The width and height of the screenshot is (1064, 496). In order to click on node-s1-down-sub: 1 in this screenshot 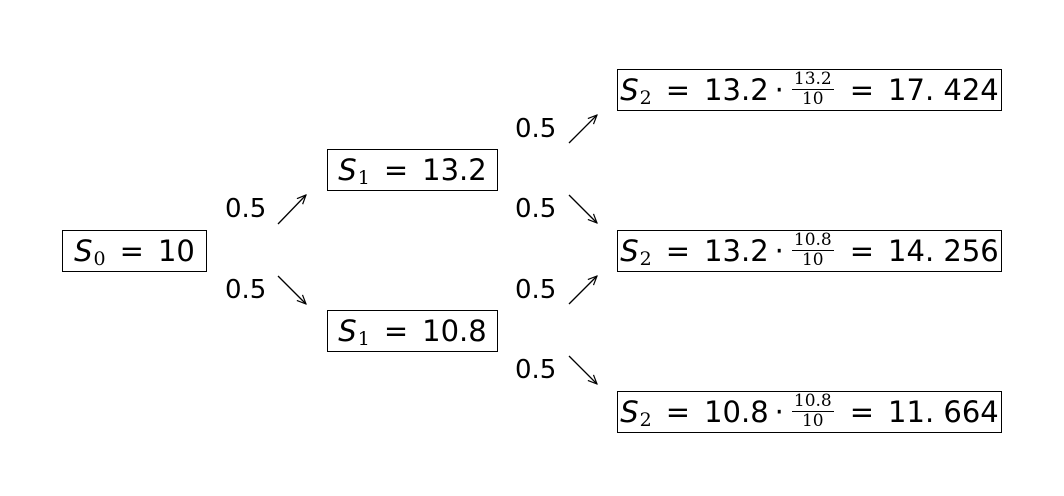, I will do `click(363, 338)`.